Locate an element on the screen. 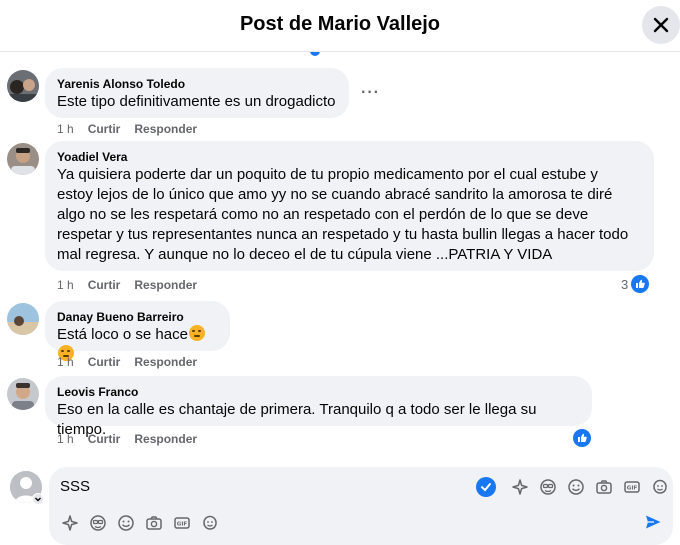 This screenshot has height=545, width=680. comment-bubble: Danay Bueno Barreiro Está loco o se hace is located at coordinates (137, 331).